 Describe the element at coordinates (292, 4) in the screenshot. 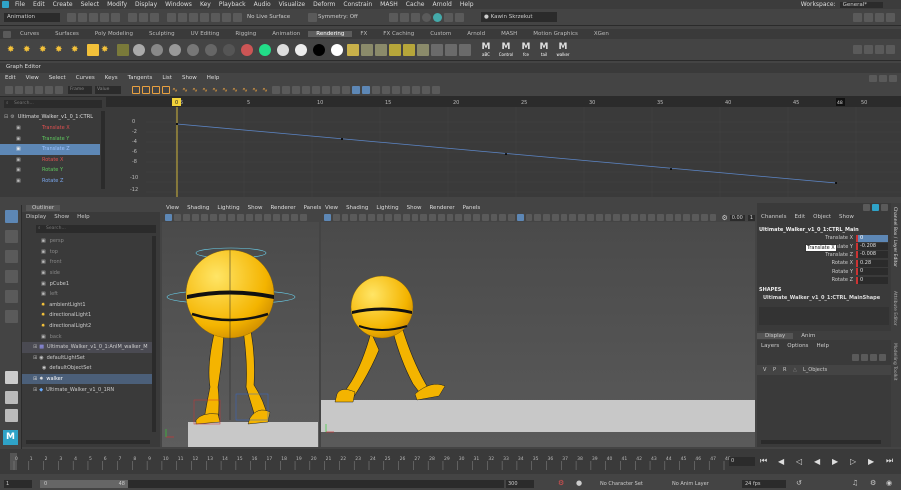

I see `menu-visualize: Visualize` at that location.